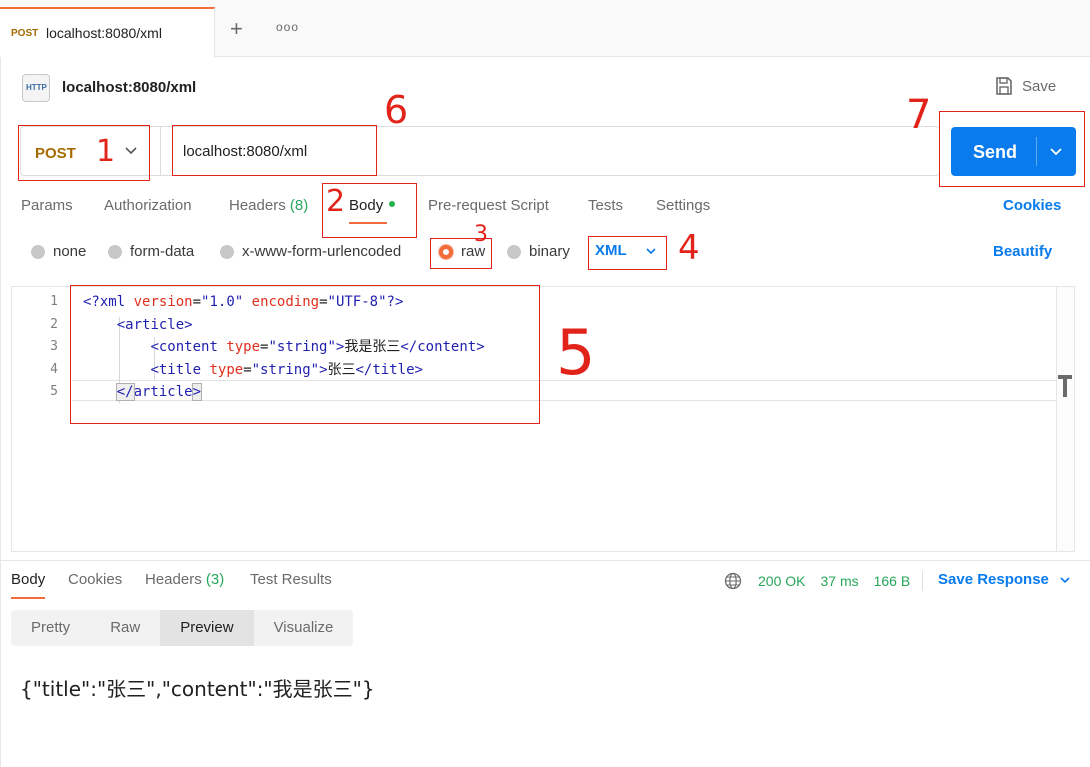 The image size is (1090, 767). I want to click on view-mode-switcher: Pretty Raw Preview Visualize, so click(182, 628).